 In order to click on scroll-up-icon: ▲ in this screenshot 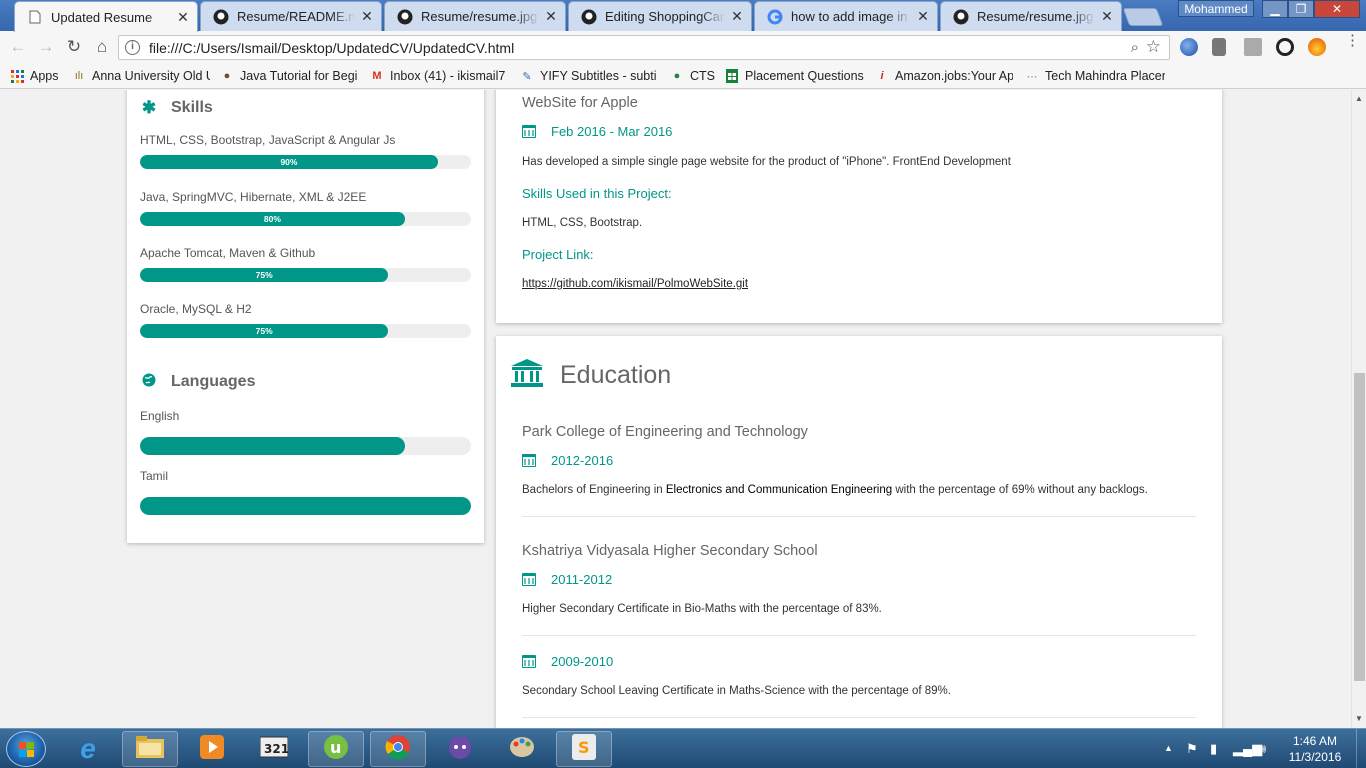, I will do `click(1359, 98)`.